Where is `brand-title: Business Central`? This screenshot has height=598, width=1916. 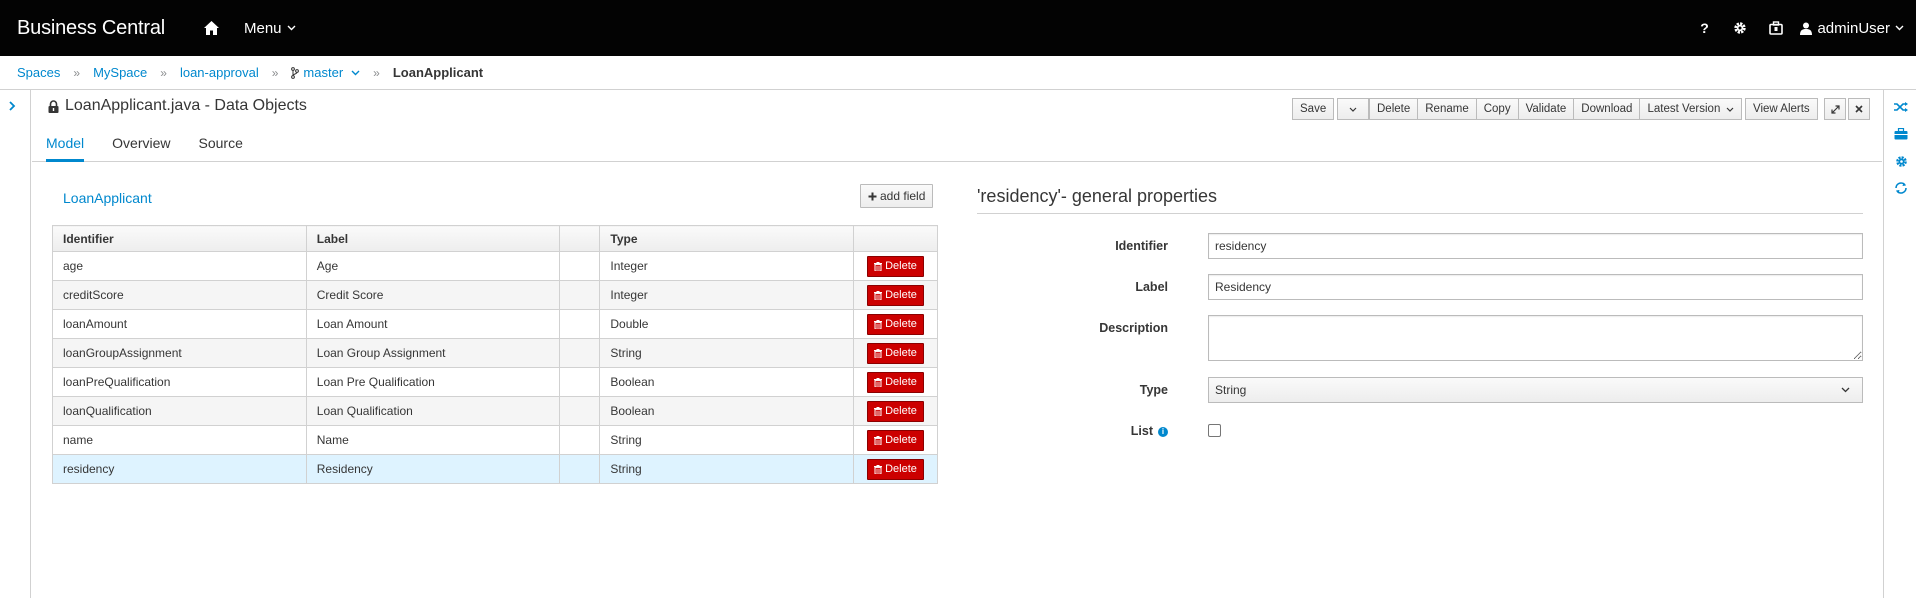
brand-title: Business Central is located at coordinates (91, 28).